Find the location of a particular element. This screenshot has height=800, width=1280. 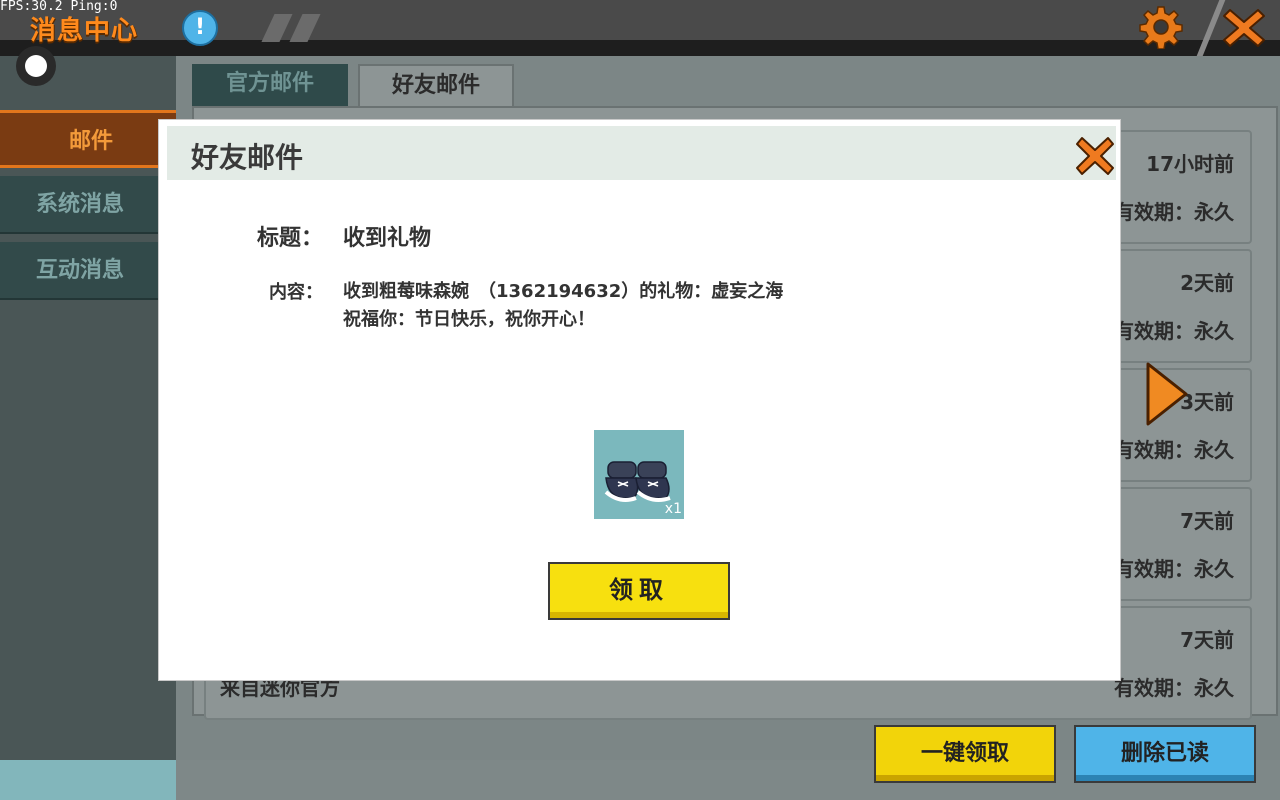

gift-quantity: x1 is located at coordinates (673, 509).